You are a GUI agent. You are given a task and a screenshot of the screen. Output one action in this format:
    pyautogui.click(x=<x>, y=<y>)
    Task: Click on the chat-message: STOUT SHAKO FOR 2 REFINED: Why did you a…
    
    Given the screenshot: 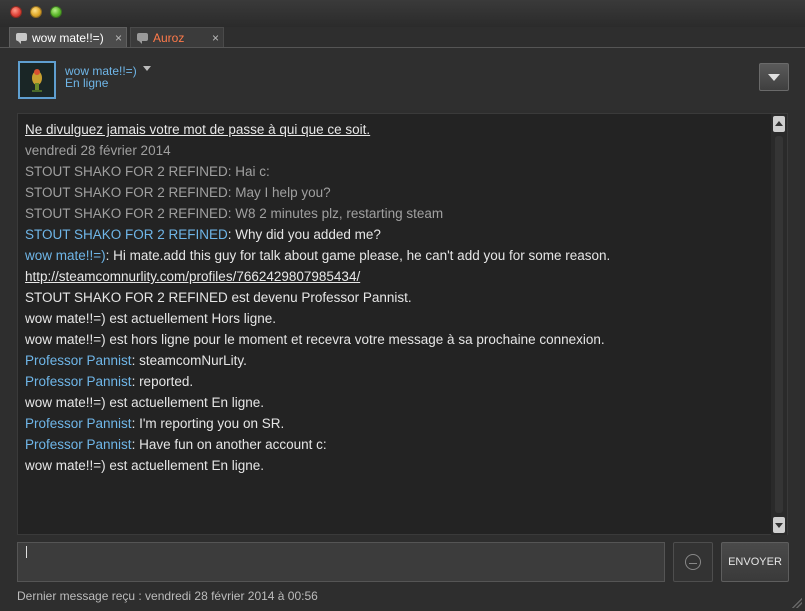 What is the action you would take?
    pyautogui.click(x=397, y=234)
    